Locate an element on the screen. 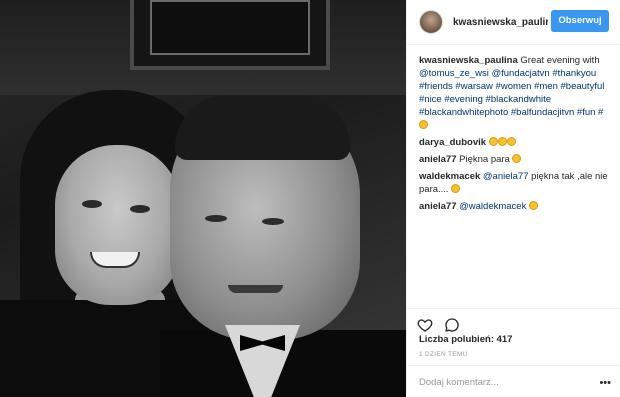  caption-text: Great evening with is located at coordinates (560, 60).